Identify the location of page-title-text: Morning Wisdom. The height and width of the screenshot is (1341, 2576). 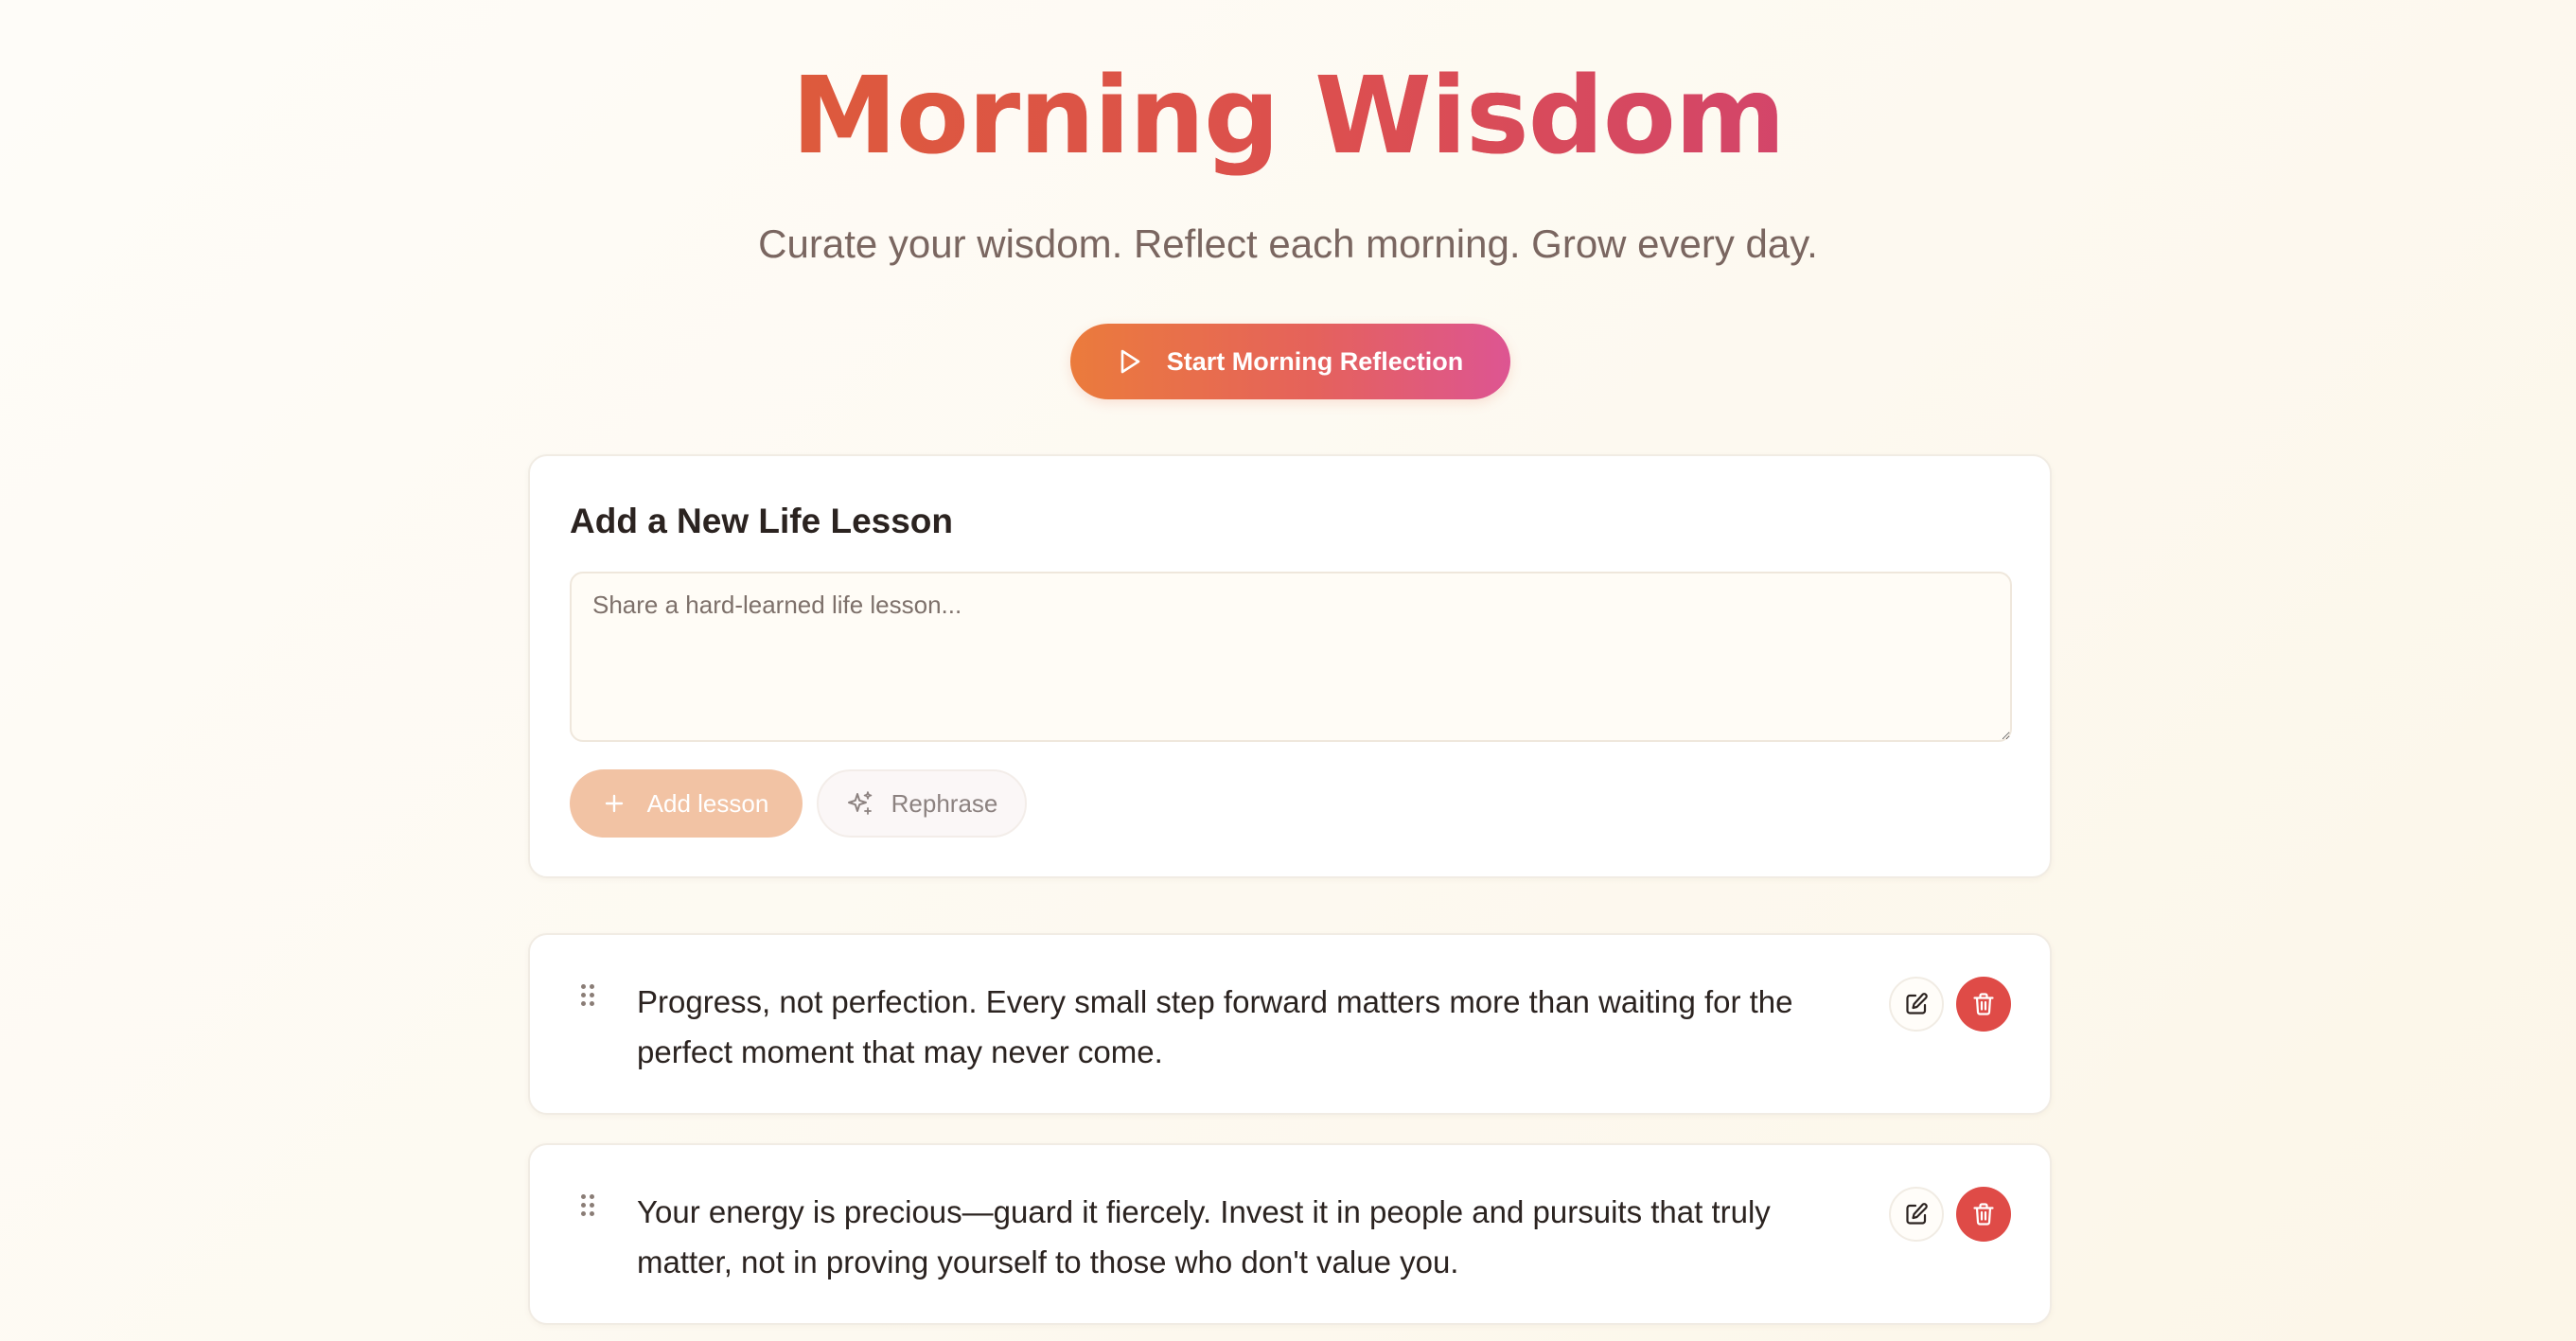
(1288, 116).